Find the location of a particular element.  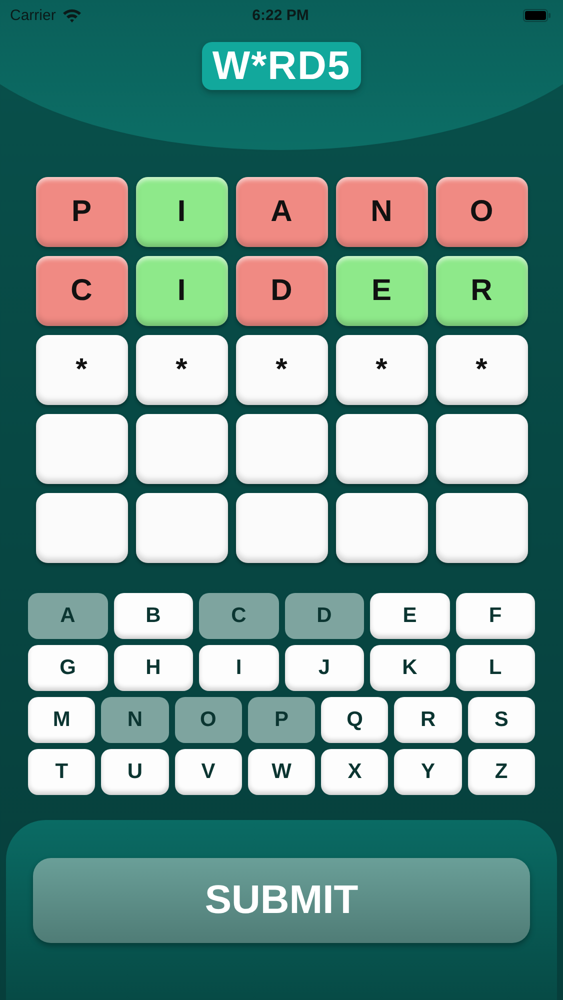

letter-key: S is located at coordinates (501, 720).